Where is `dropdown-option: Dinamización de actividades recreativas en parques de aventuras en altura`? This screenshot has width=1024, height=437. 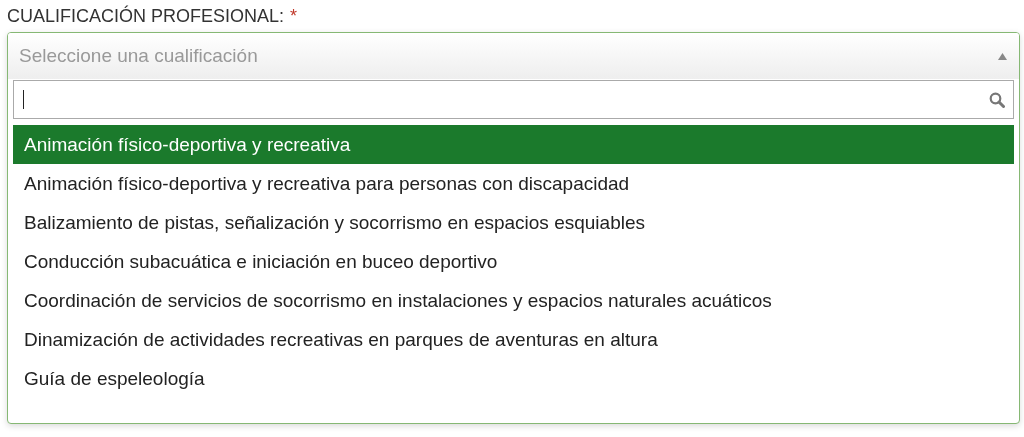 dropdown-option: Dinamización de actividades recreativas en parques de aventuras en altura is located at coordinates (513, 339).